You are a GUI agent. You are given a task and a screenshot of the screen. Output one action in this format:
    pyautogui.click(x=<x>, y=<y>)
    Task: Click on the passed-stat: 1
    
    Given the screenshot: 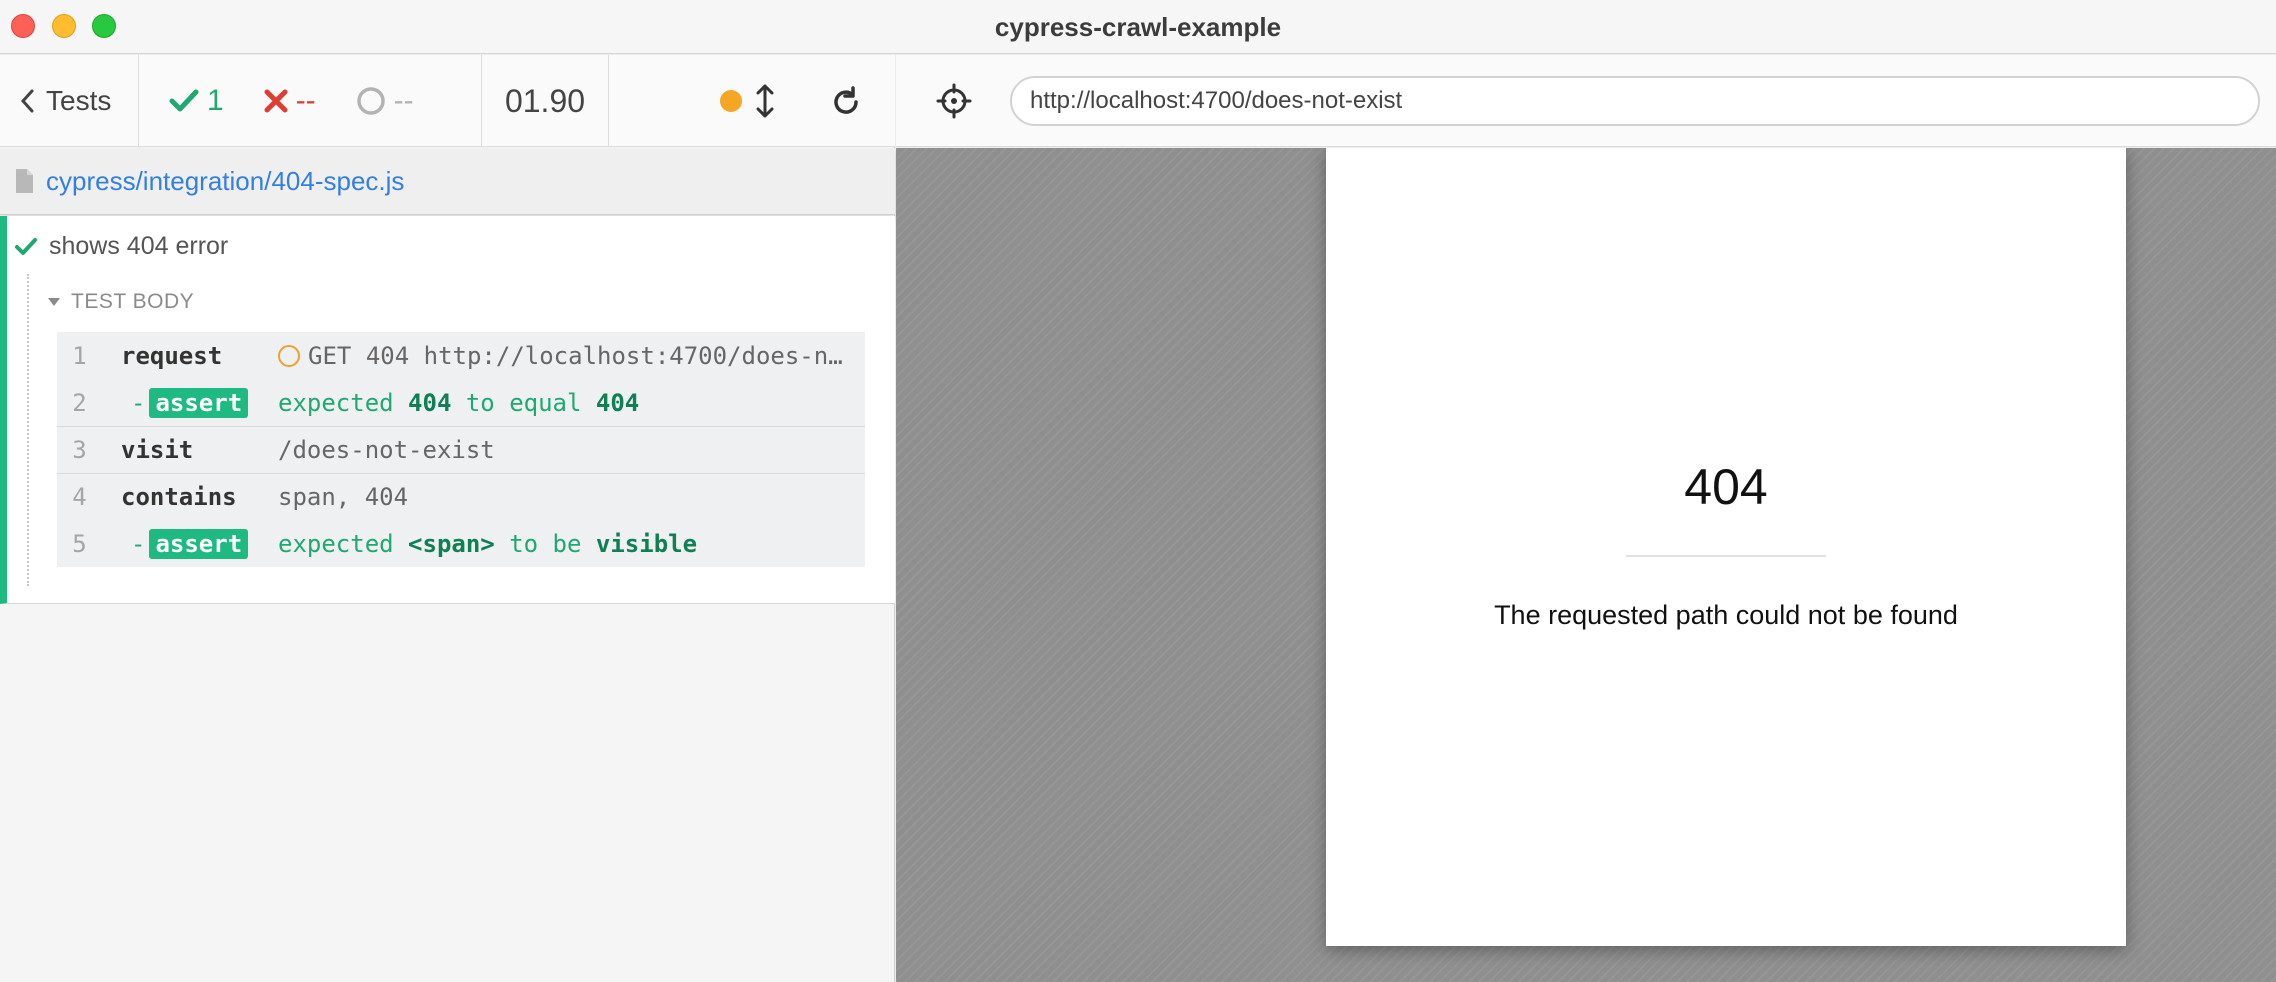 What is the action you would take?
    pyautogui.click(x=196, y=101)
    